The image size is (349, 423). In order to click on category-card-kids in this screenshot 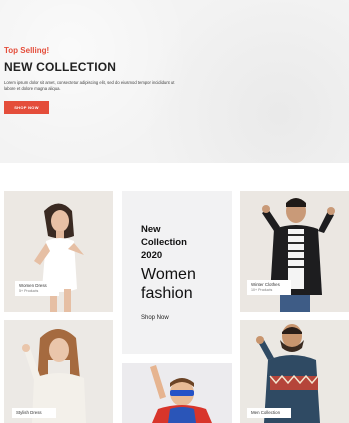, I will do `click(177, 393)`.